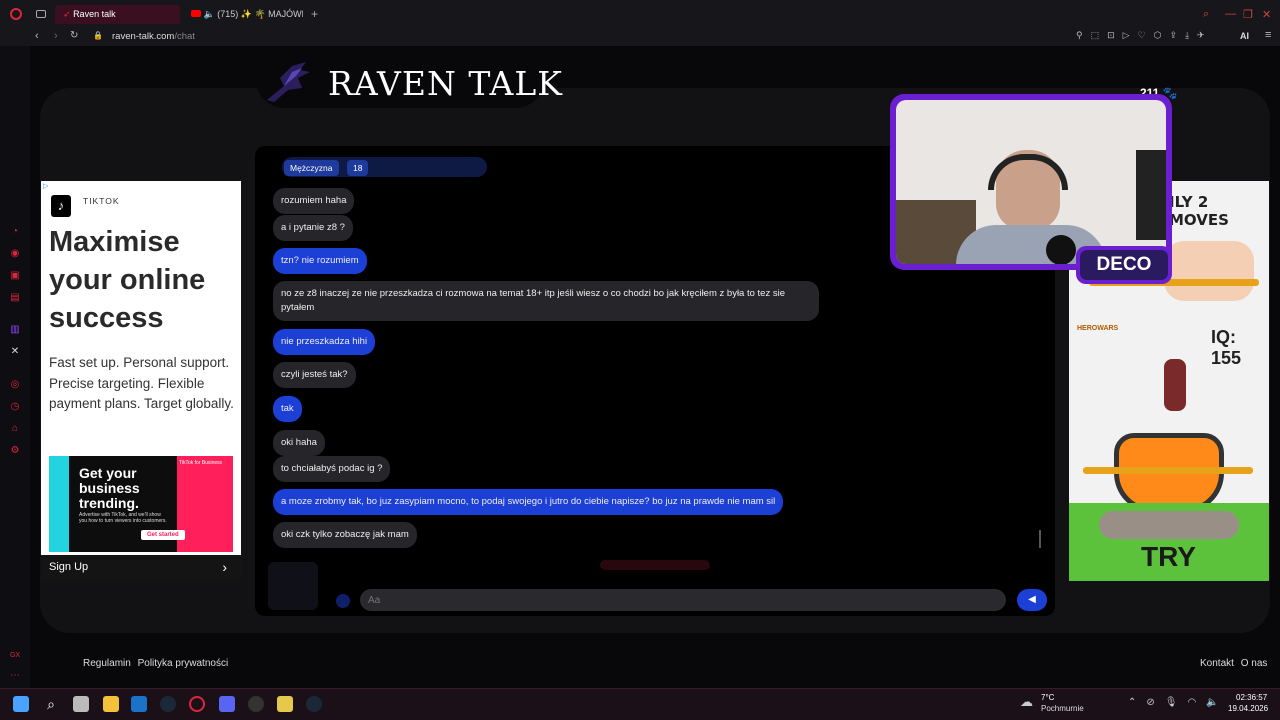  I want to click on history-icon: ◷, so click(15, 407).